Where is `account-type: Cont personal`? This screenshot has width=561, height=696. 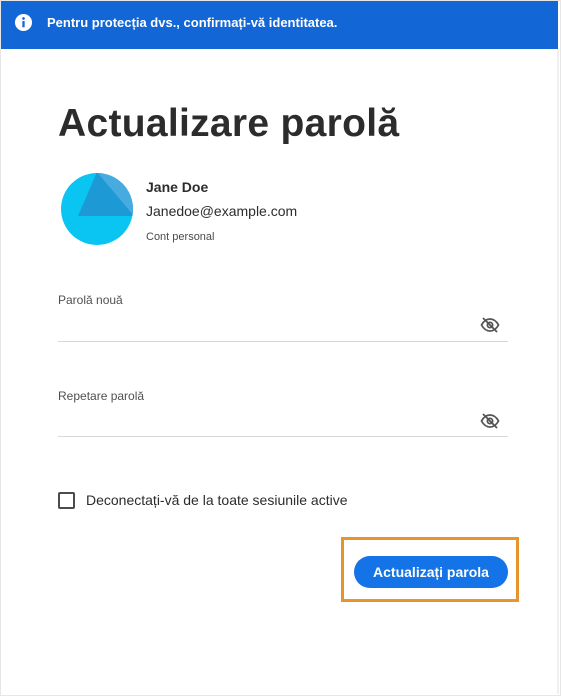 account-type: Cont personal is located at coordinates (180, 237).